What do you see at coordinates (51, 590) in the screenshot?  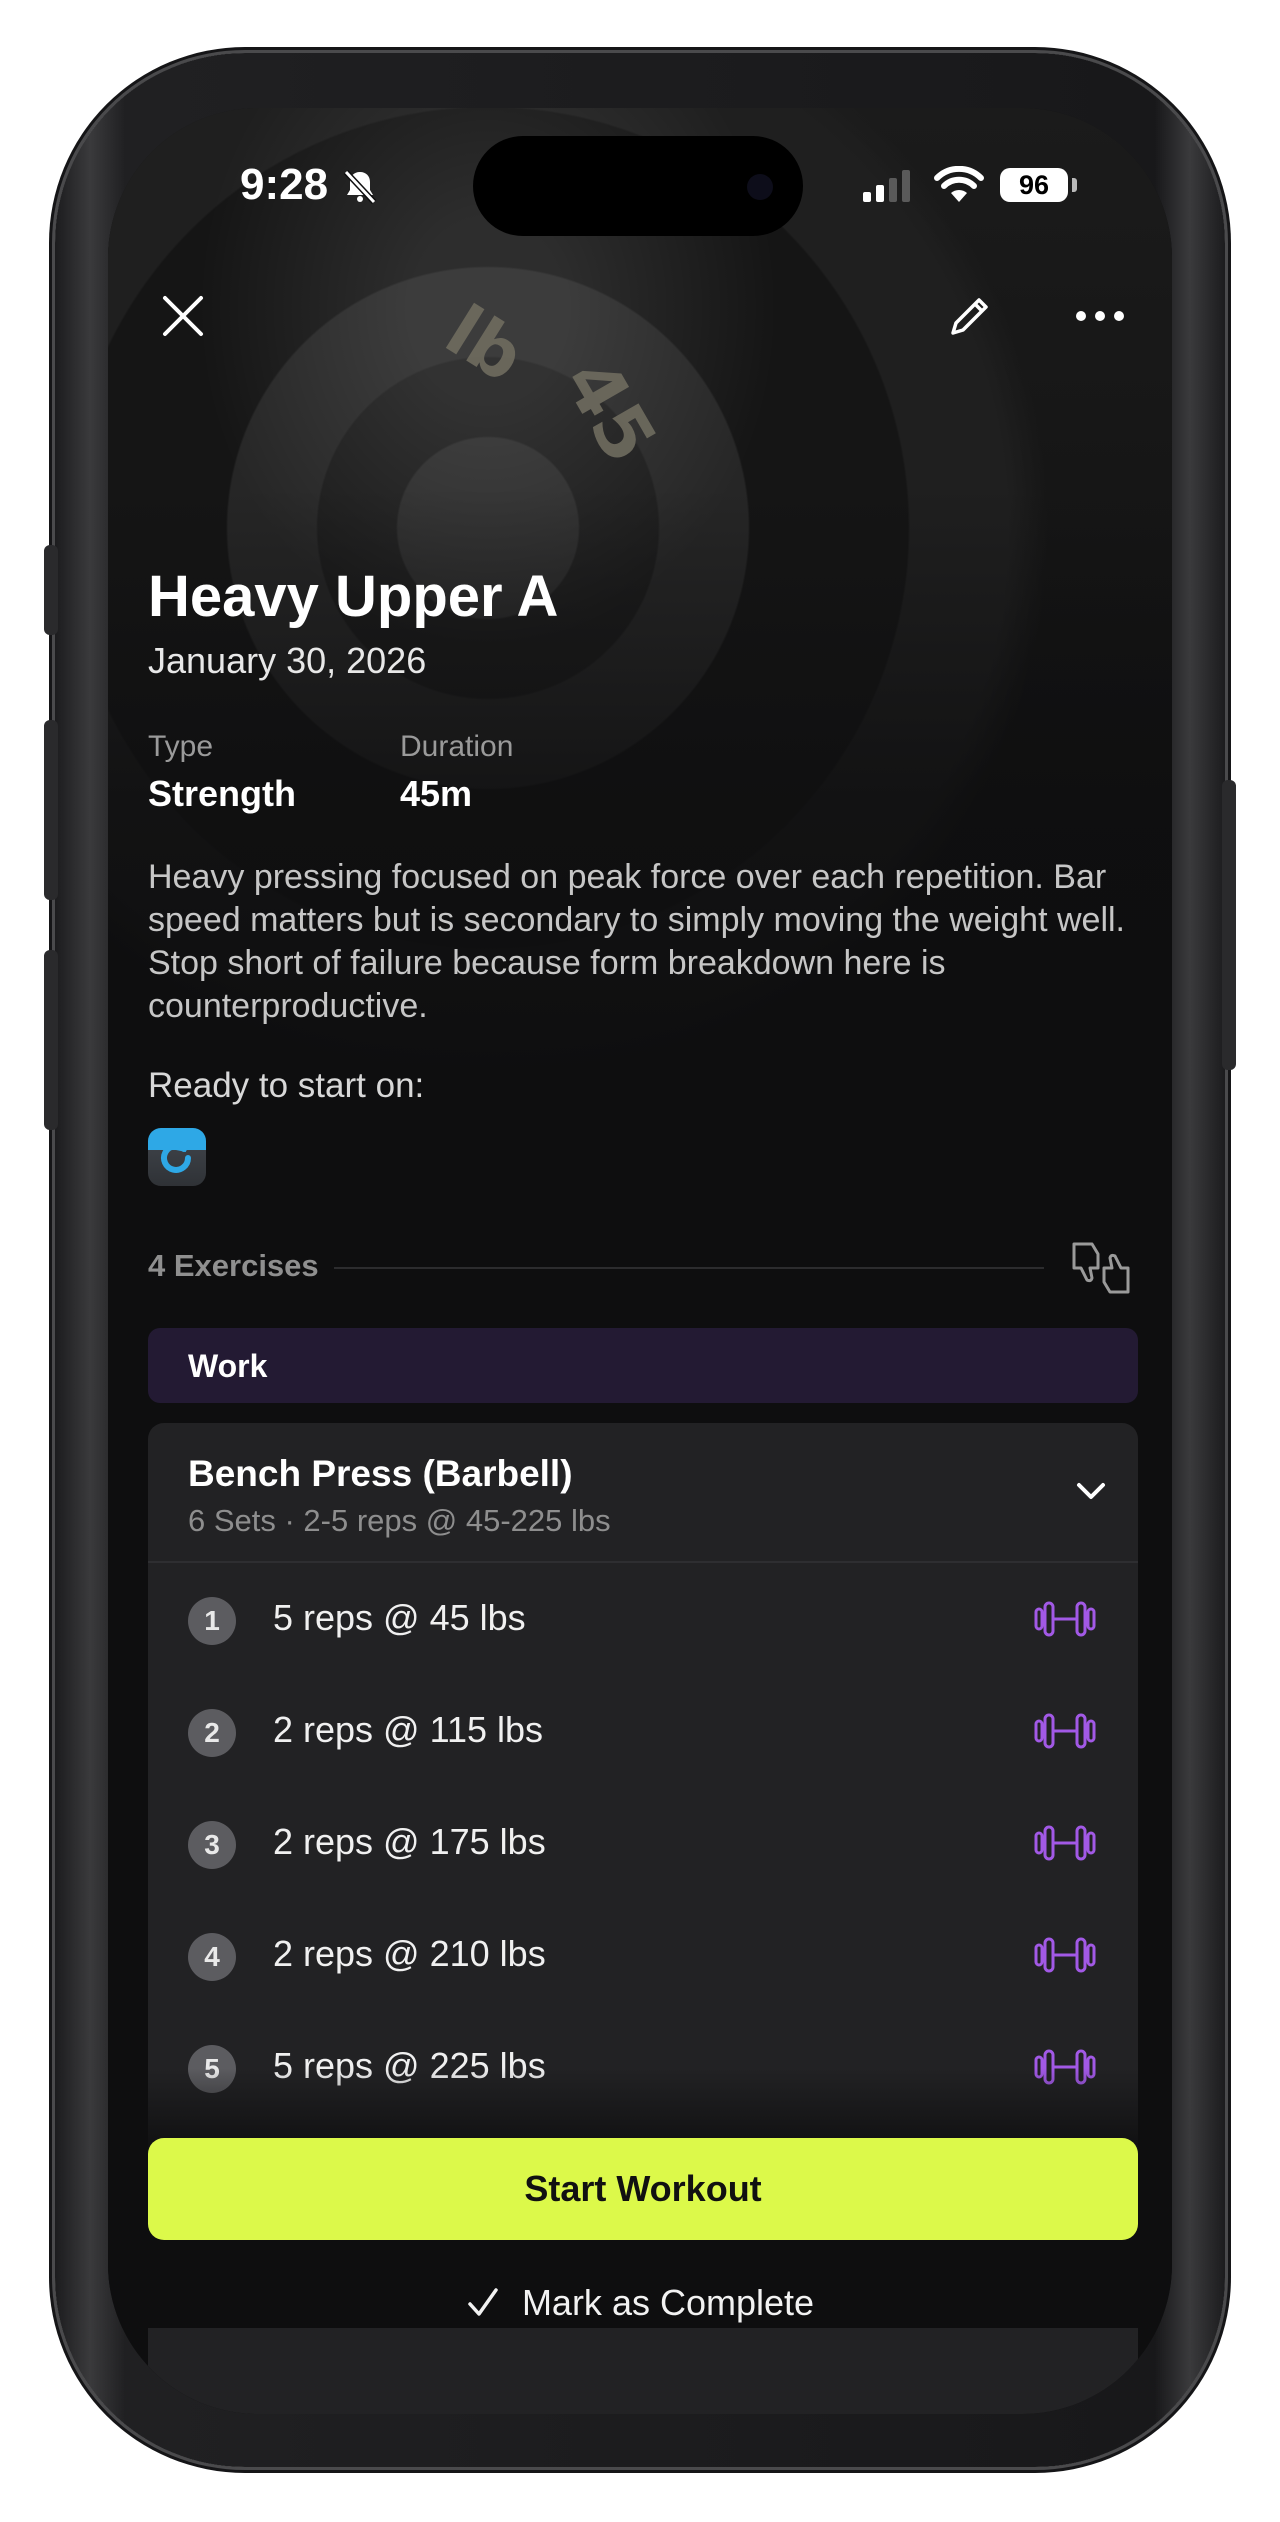 I see `action-button` at bounding box center [51, 590].